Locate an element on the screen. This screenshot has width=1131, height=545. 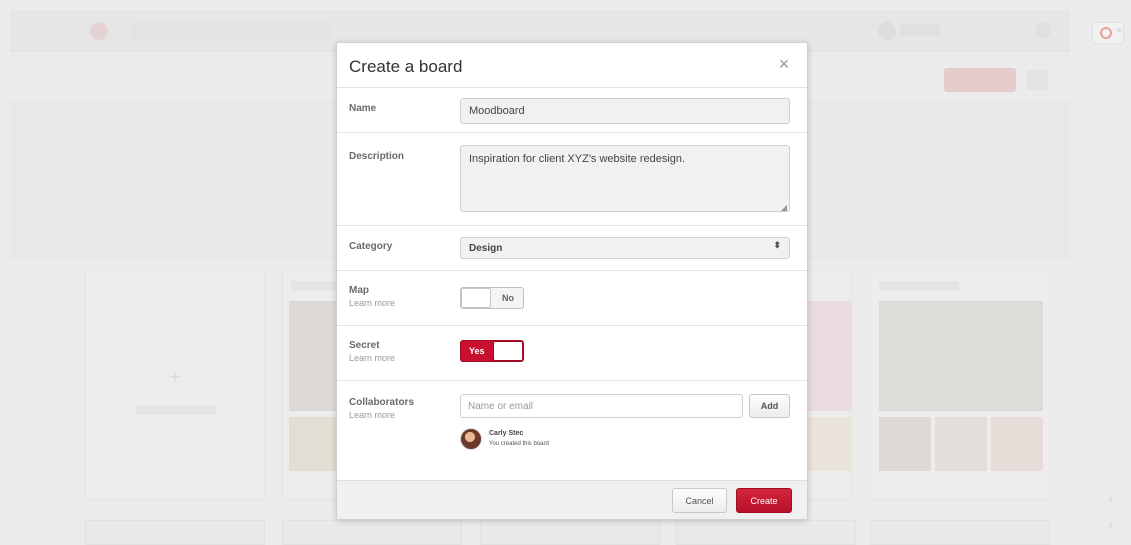
description-label: Description is located at coordinates (377, 156).